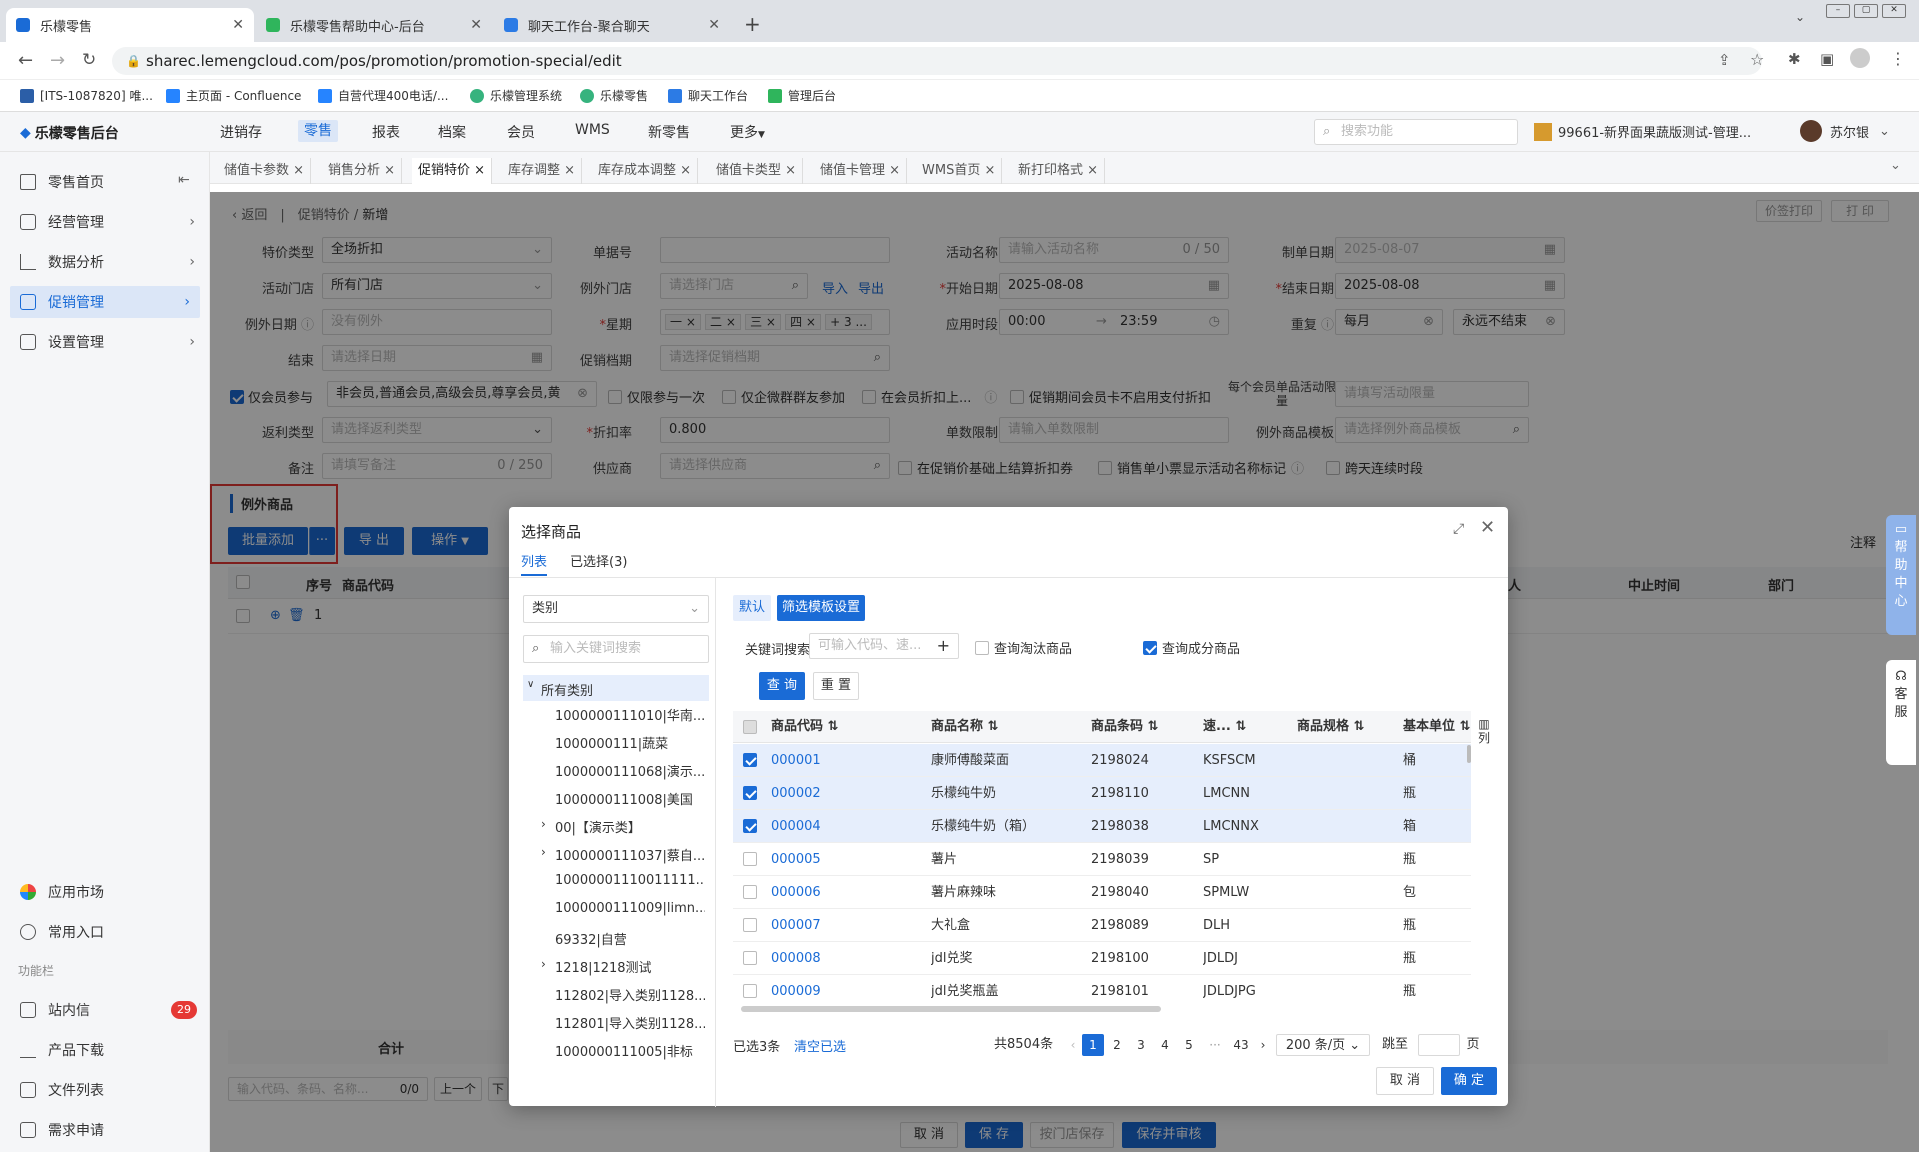 This screenshot has width=1919, height=1152. I want to click on table-row: 000007 大礼盒 2198089 DLH 瓶, so click(1102, 925).